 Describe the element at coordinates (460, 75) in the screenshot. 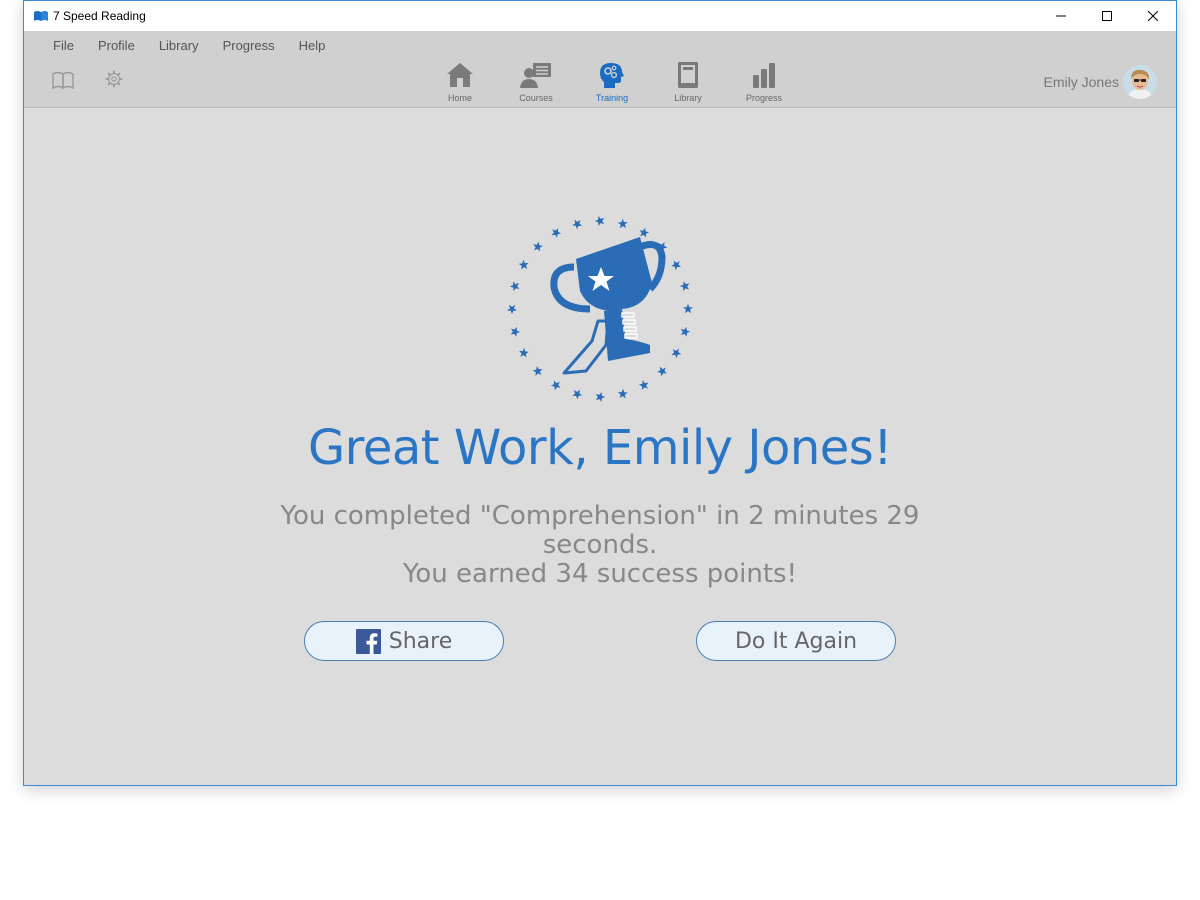

I see `home-icon` at that location.